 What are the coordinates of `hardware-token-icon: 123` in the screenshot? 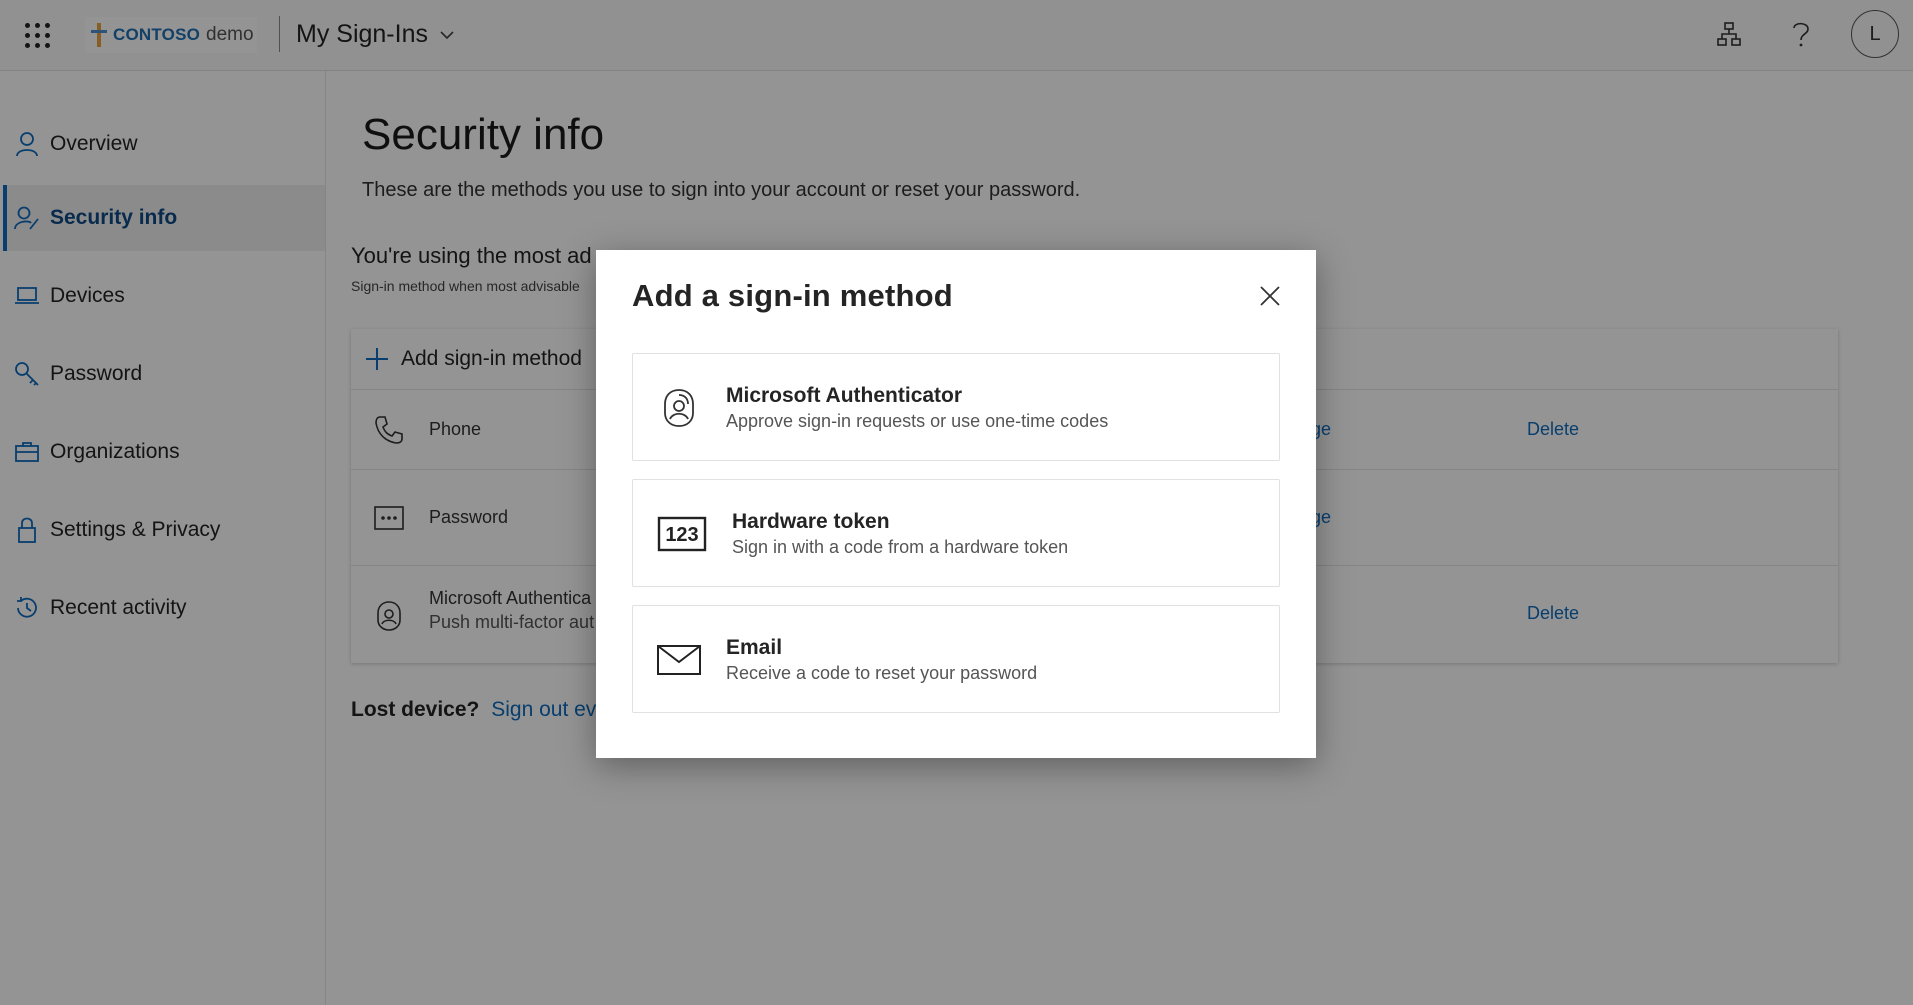 It's located at (682, 534).